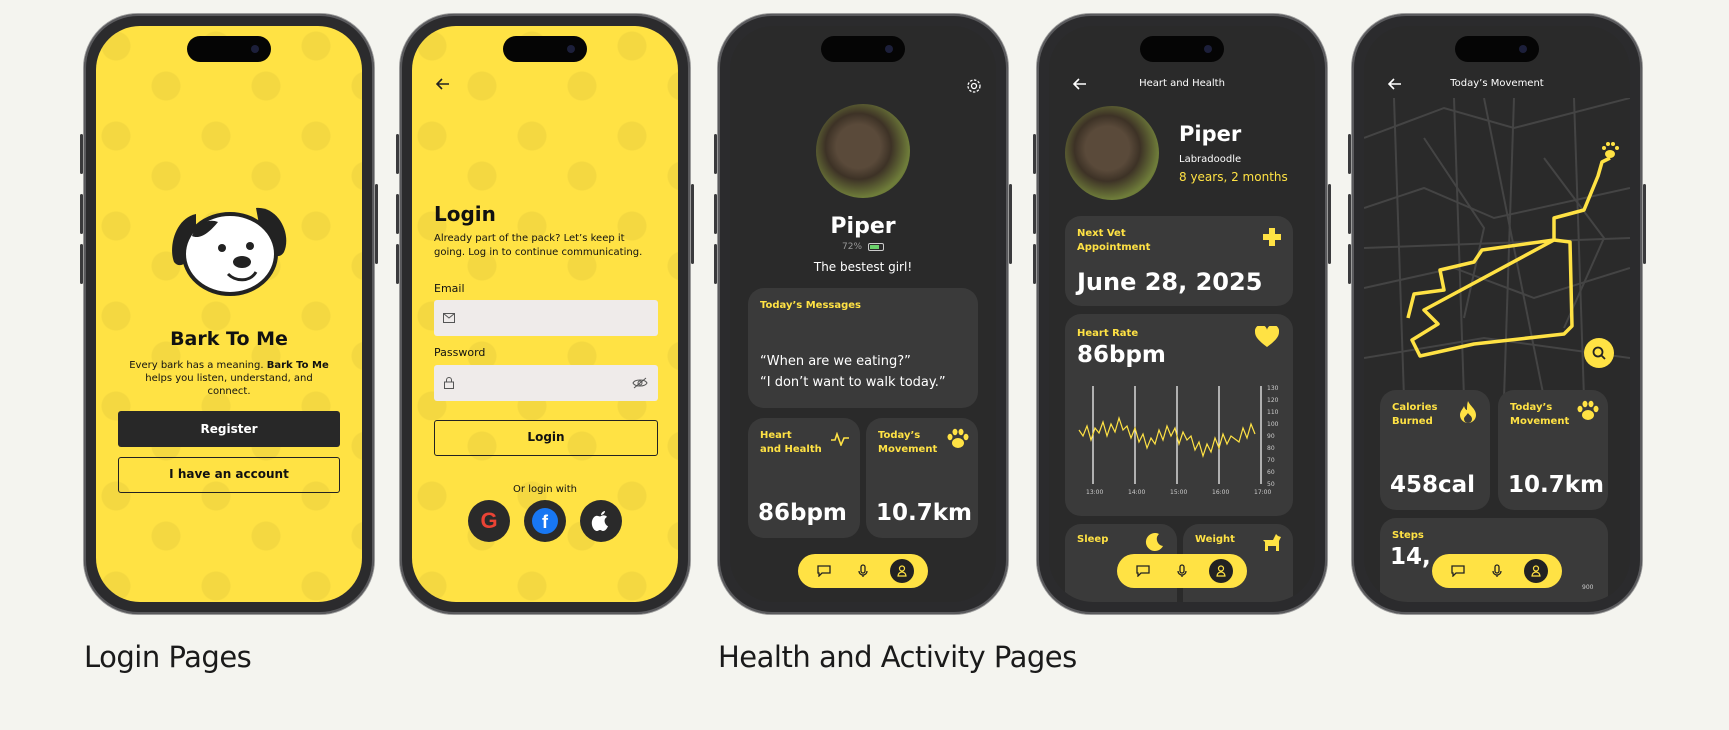  What do you see at coordinates (802, 513) in the screenshot?
I see `heart-value: 86bpm` at bounding box center [802, 513].